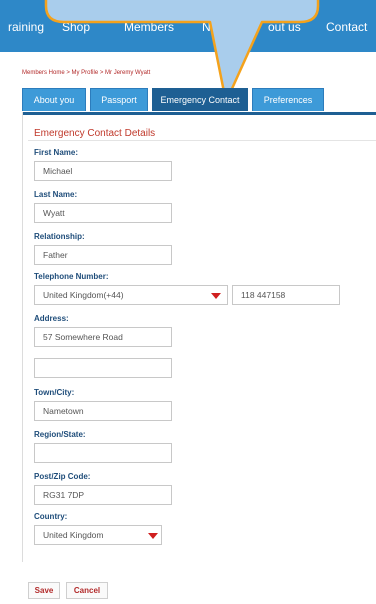 The image size is (376, 604). Describe the element at coordinates (87, 590) in the screenshot. I see `cancel-button: Cancel` at that location.